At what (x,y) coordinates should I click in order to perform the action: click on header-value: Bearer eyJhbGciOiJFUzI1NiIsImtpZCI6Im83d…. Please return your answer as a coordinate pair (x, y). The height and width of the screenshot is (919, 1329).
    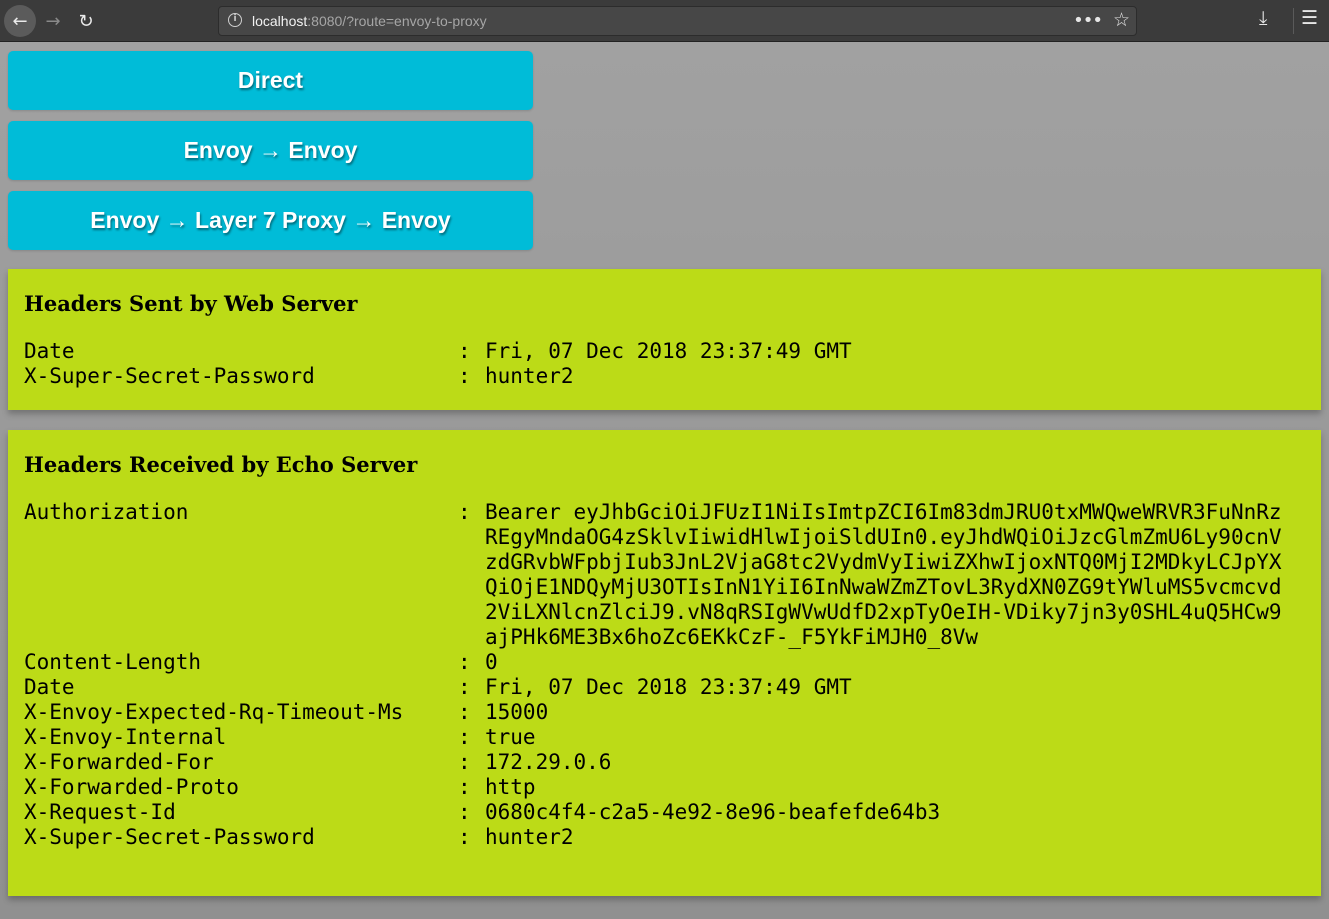
    Looking at the image, I should click on (883, 574).